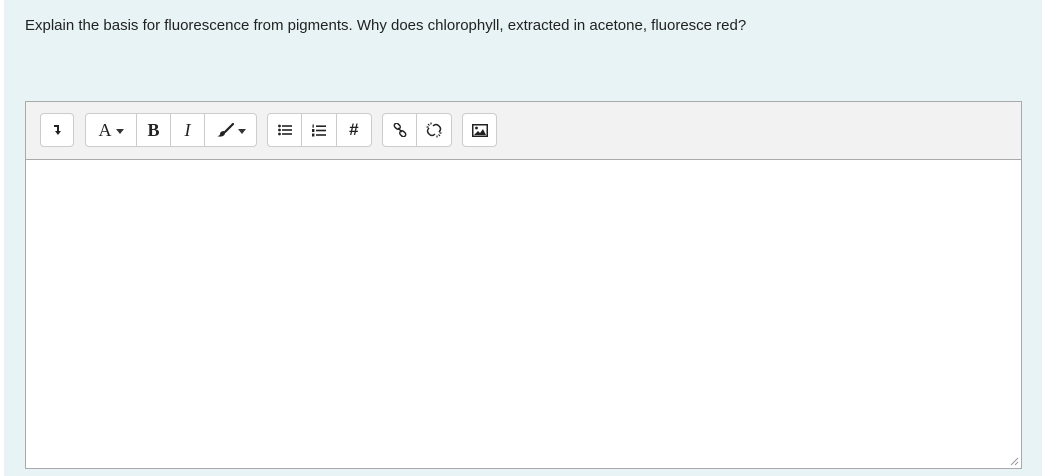 The height and width of the screenshot is (476, 1042). I want to click on font-style-label: A, so click(105, 130).